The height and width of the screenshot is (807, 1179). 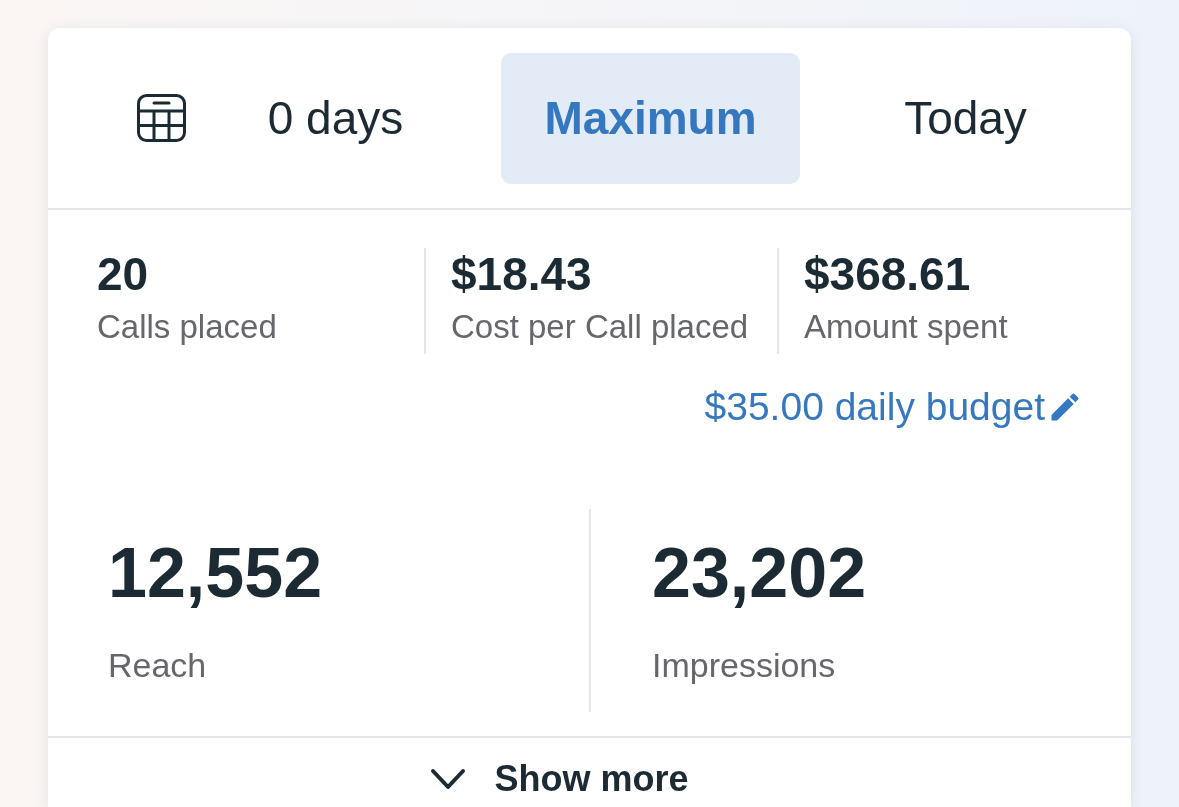 What do you see at coordinates (187, 327) in the screenshot?
I see `metric-label: Calls placed` at bounding box center [187, 327].